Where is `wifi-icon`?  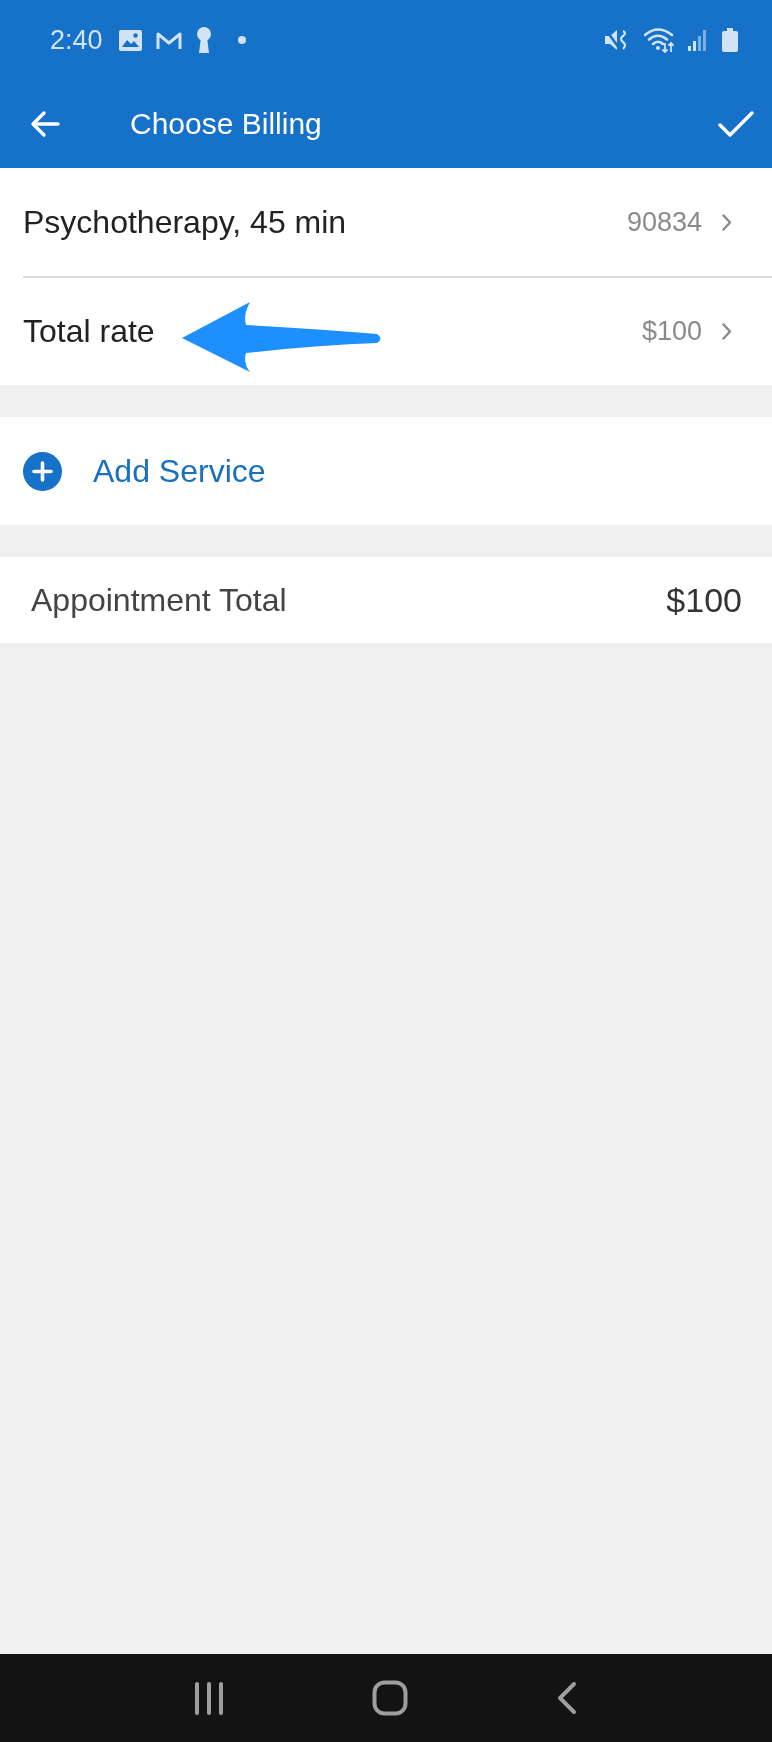 wifi-icon is located at coordinates (659, 40).